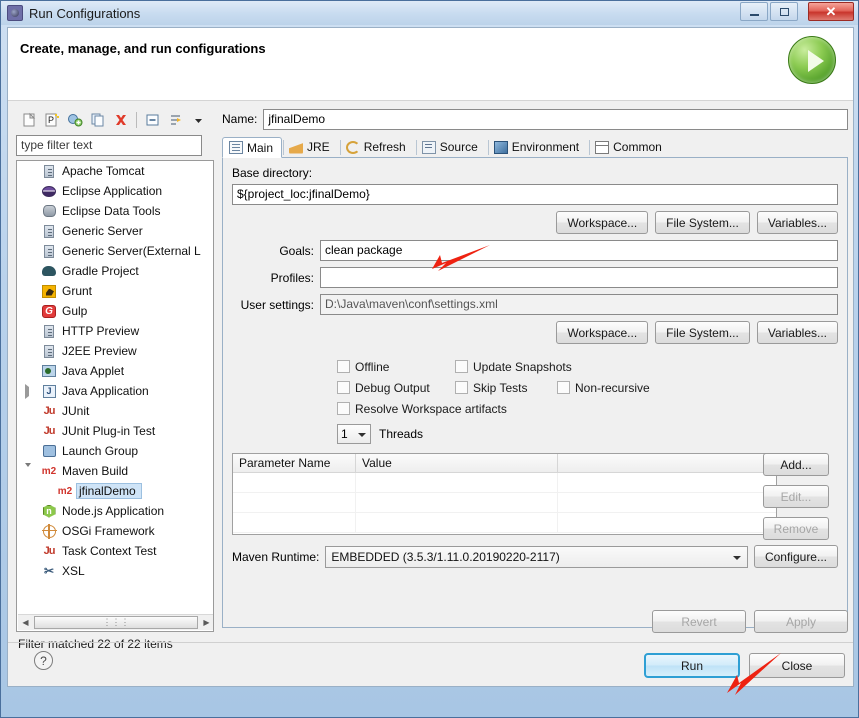 The height and width of the screenshot is (718, 859). I want to click on column-header-extra, so click(667, 463).